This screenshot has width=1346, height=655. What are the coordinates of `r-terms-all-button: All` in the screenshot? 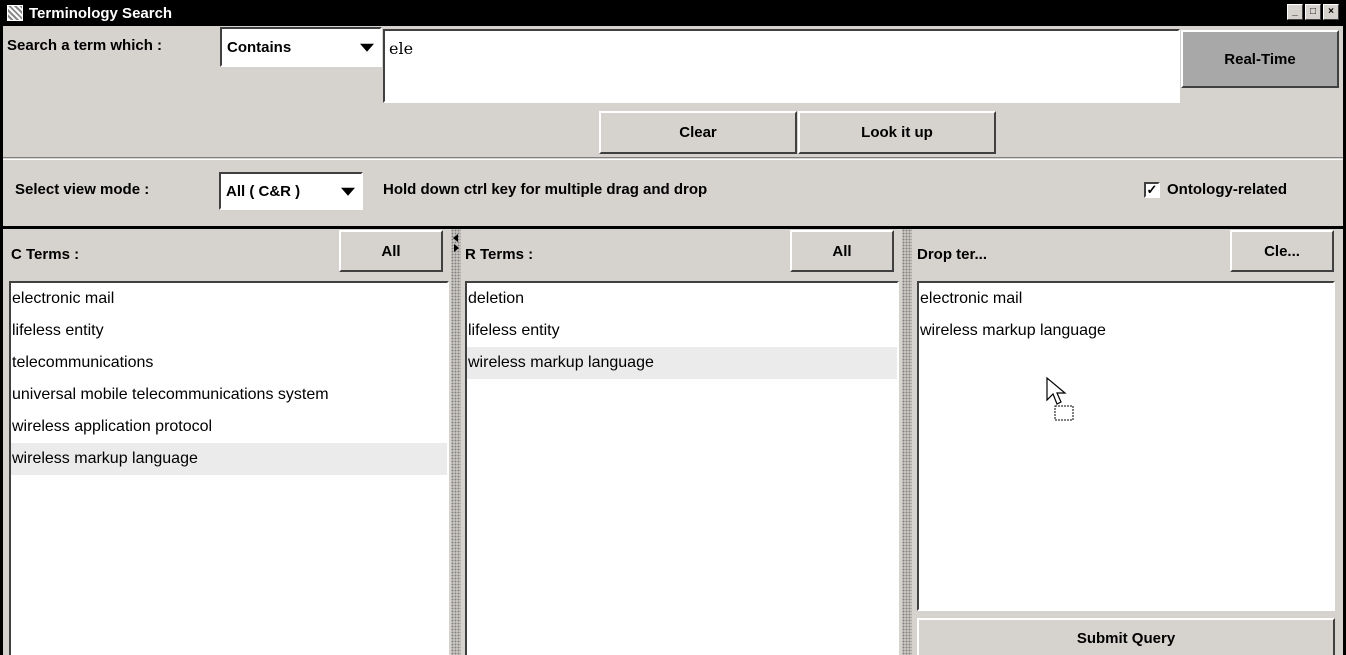 It's located at (842, 251).